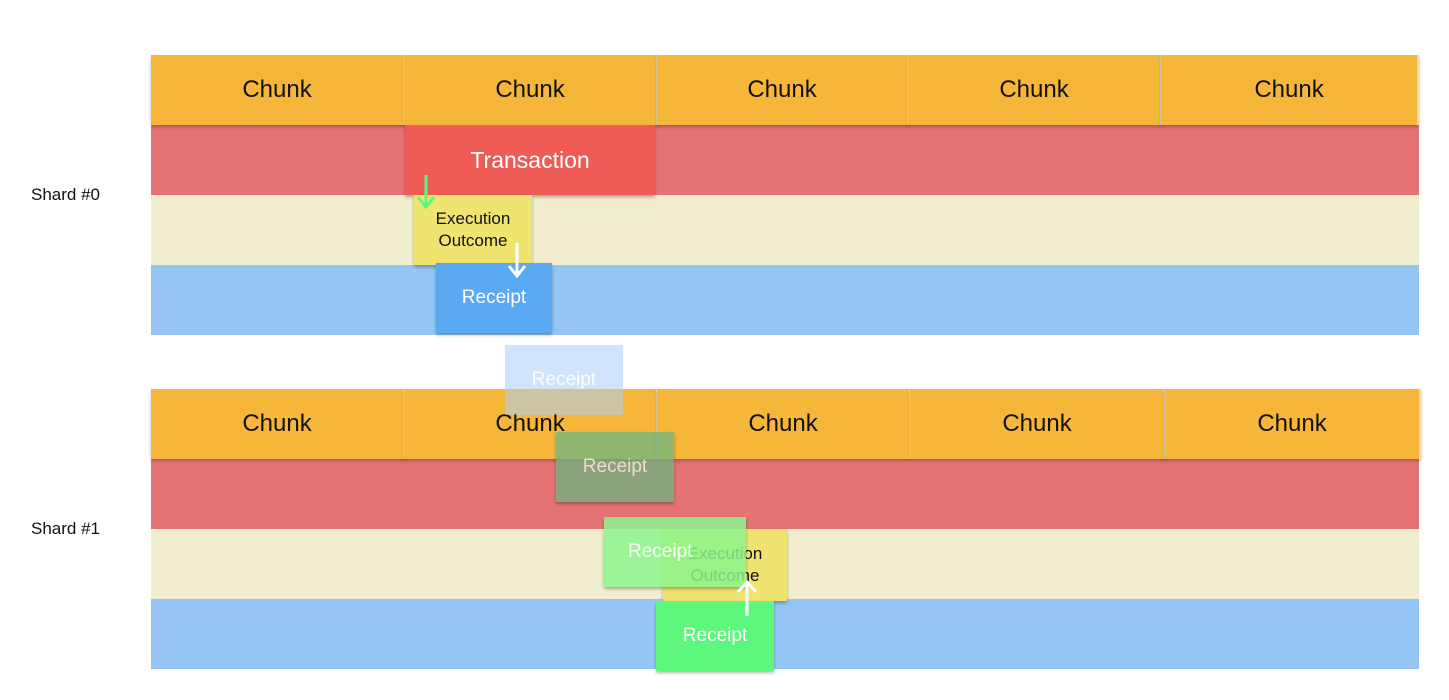  Describe the element at coordinates (65, 194) in the screenshot. I see `shard-0-label: Shard #0` at that location.